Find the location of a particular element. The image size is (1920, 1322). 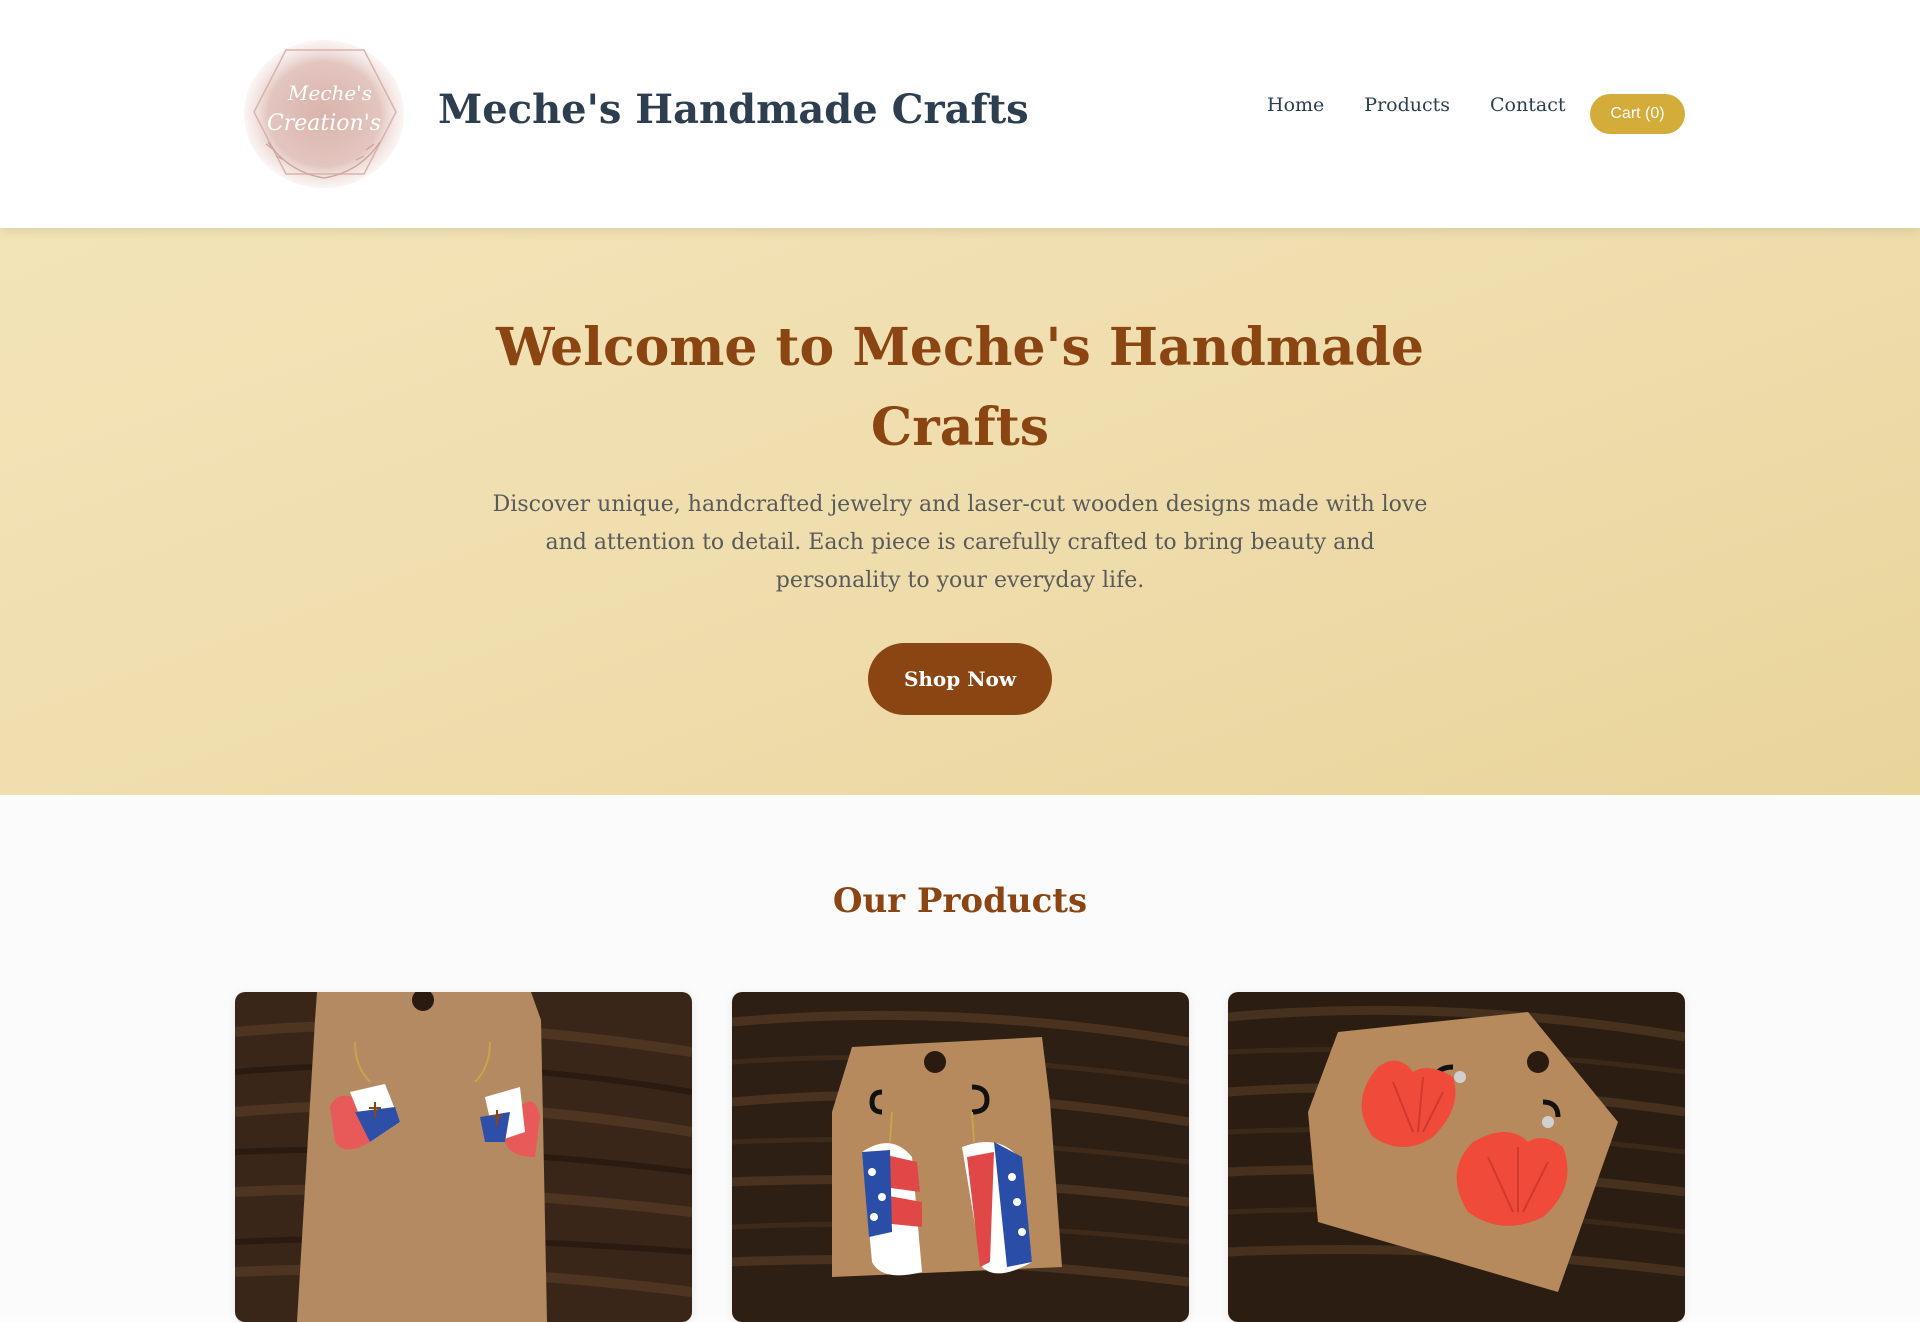

svg-text: Creation's is located at coordinates (324, 123).